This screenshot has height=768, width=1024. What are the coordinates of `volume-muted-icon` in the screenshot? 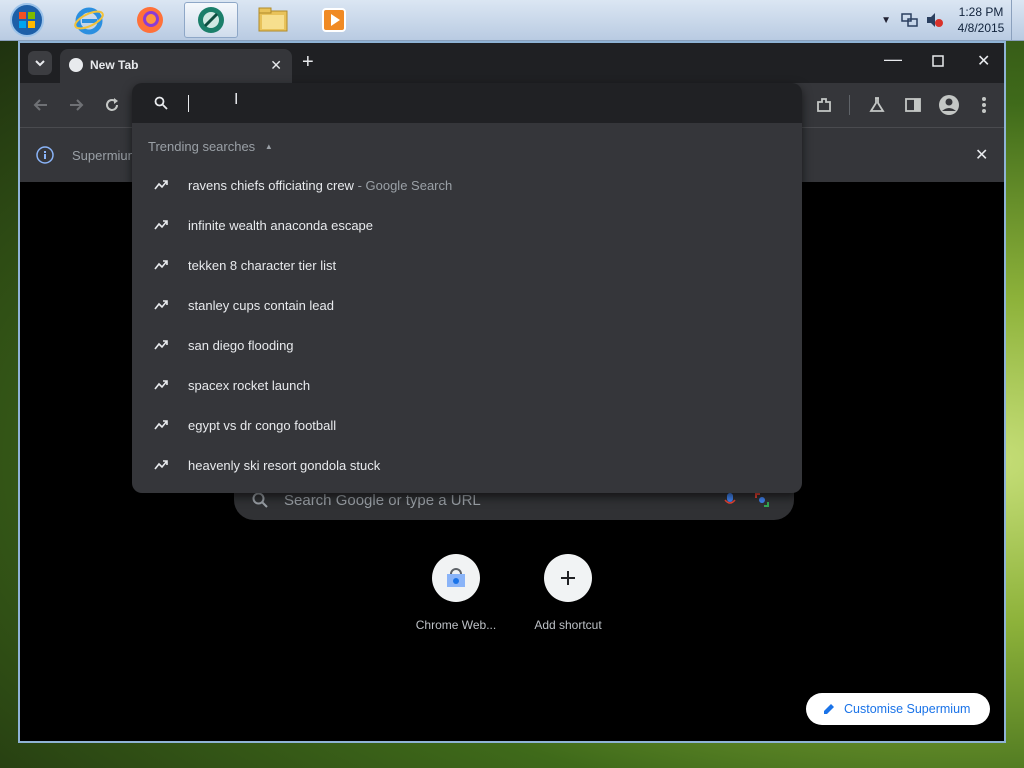 It's located at (934, 20).